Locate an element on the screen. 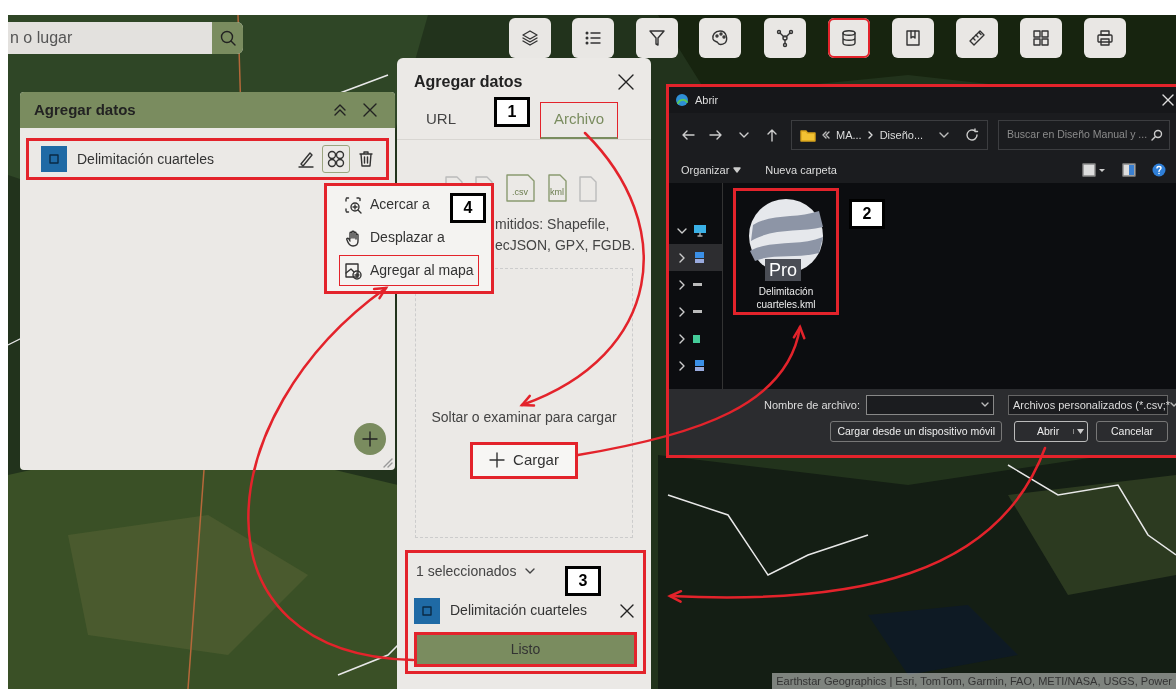 This screenshot has width=1176, height=689. database-button is located at coordinates (849, 38).